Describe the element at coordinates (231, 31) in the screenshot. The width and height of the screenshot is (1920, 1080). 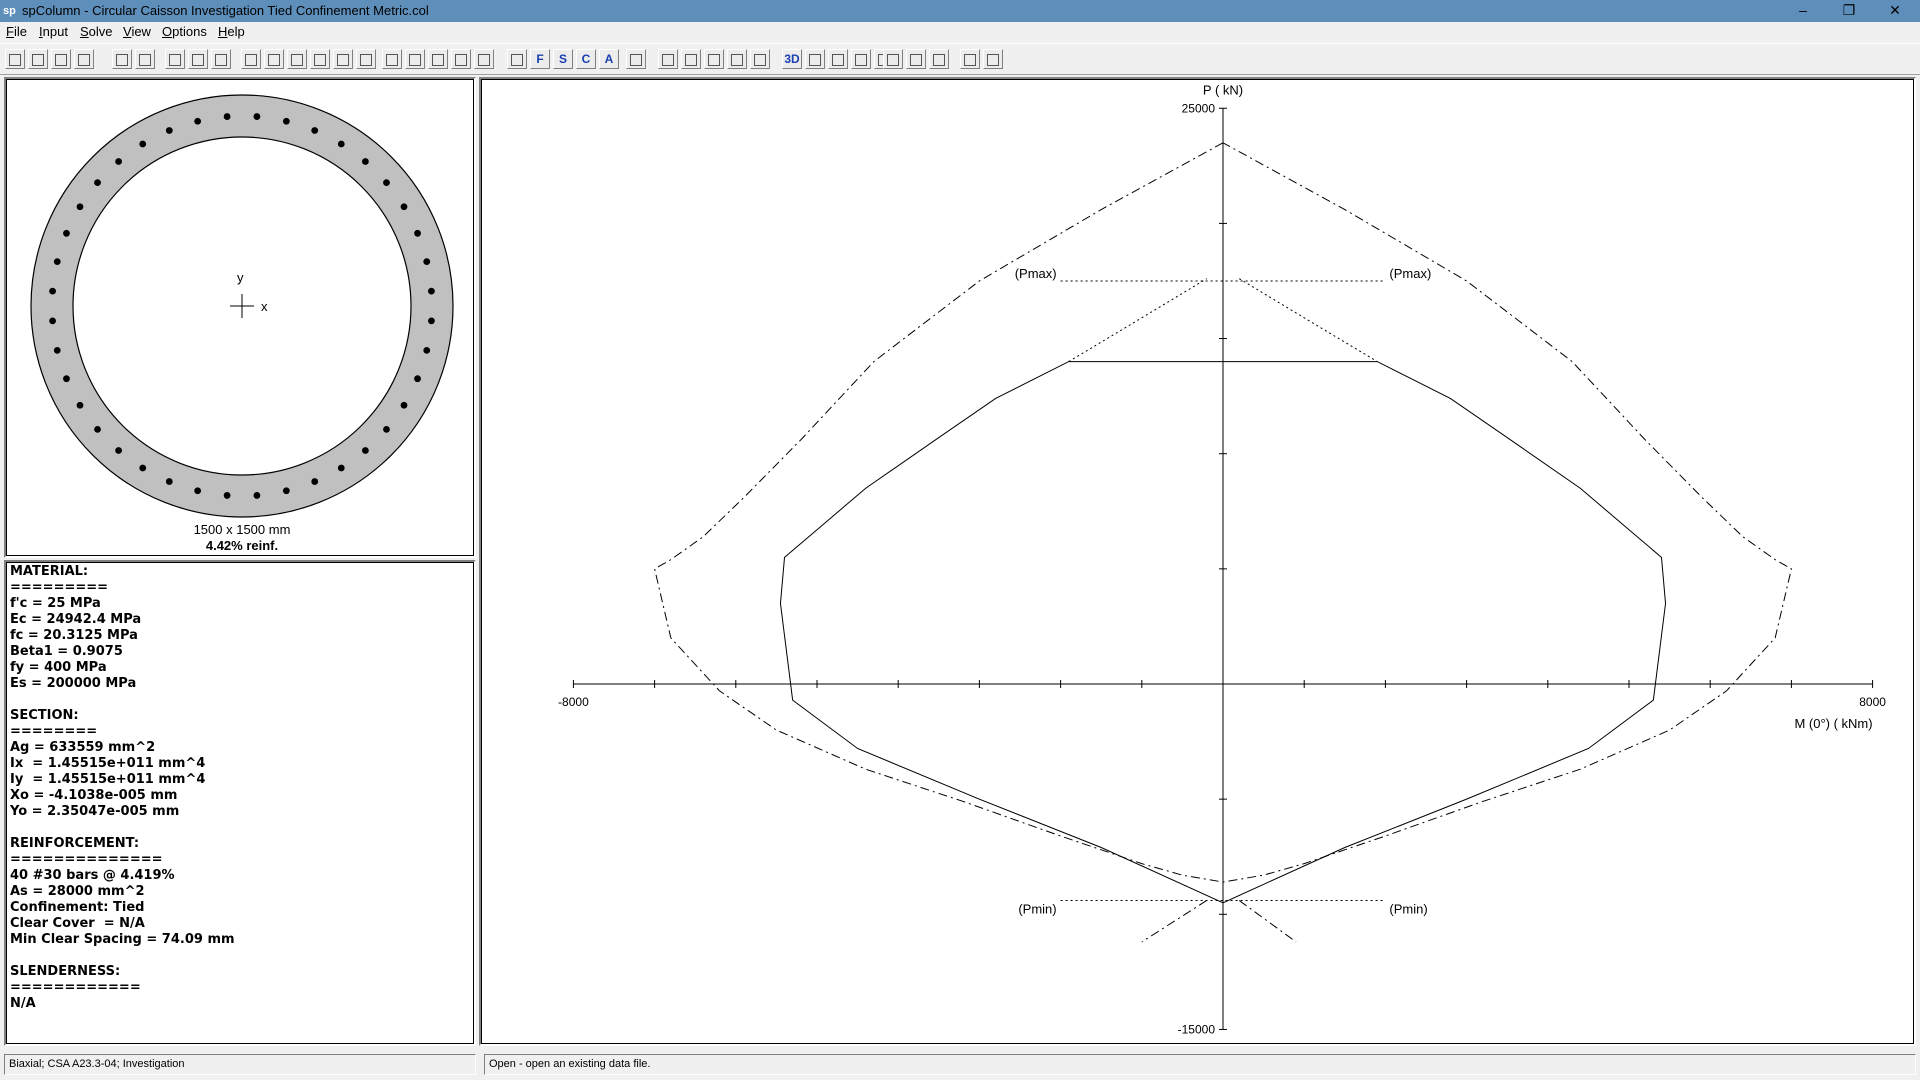
I see `menu-help: Help` at that location.